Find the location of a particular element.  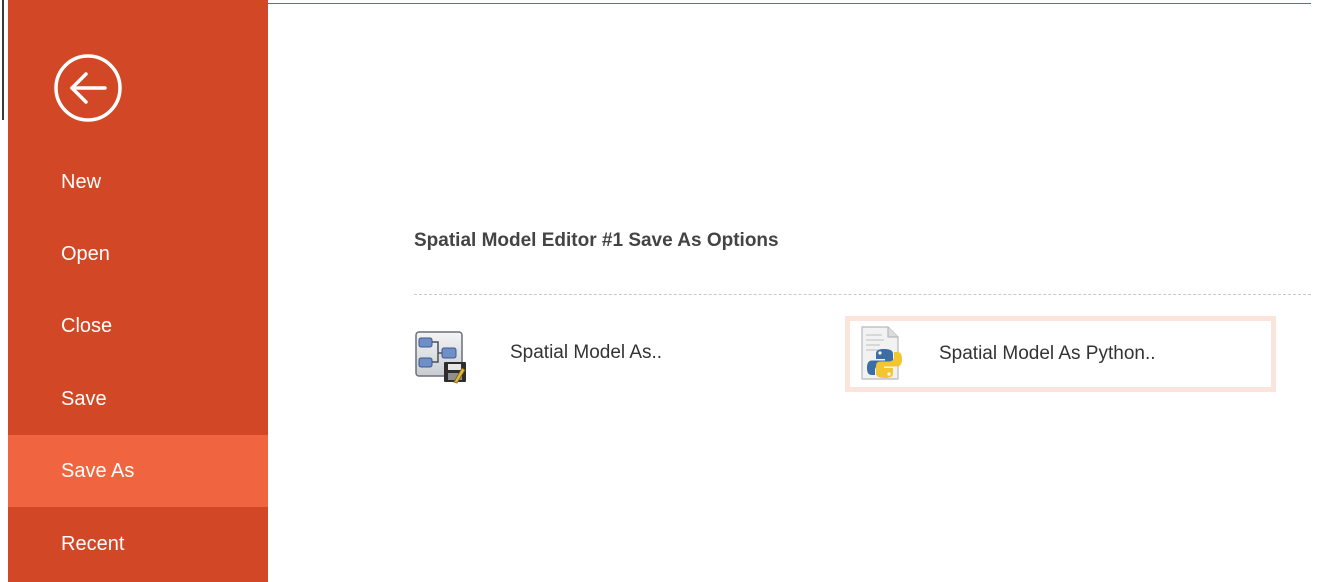

nav-item-new: New is located at coordinates (138, 182).